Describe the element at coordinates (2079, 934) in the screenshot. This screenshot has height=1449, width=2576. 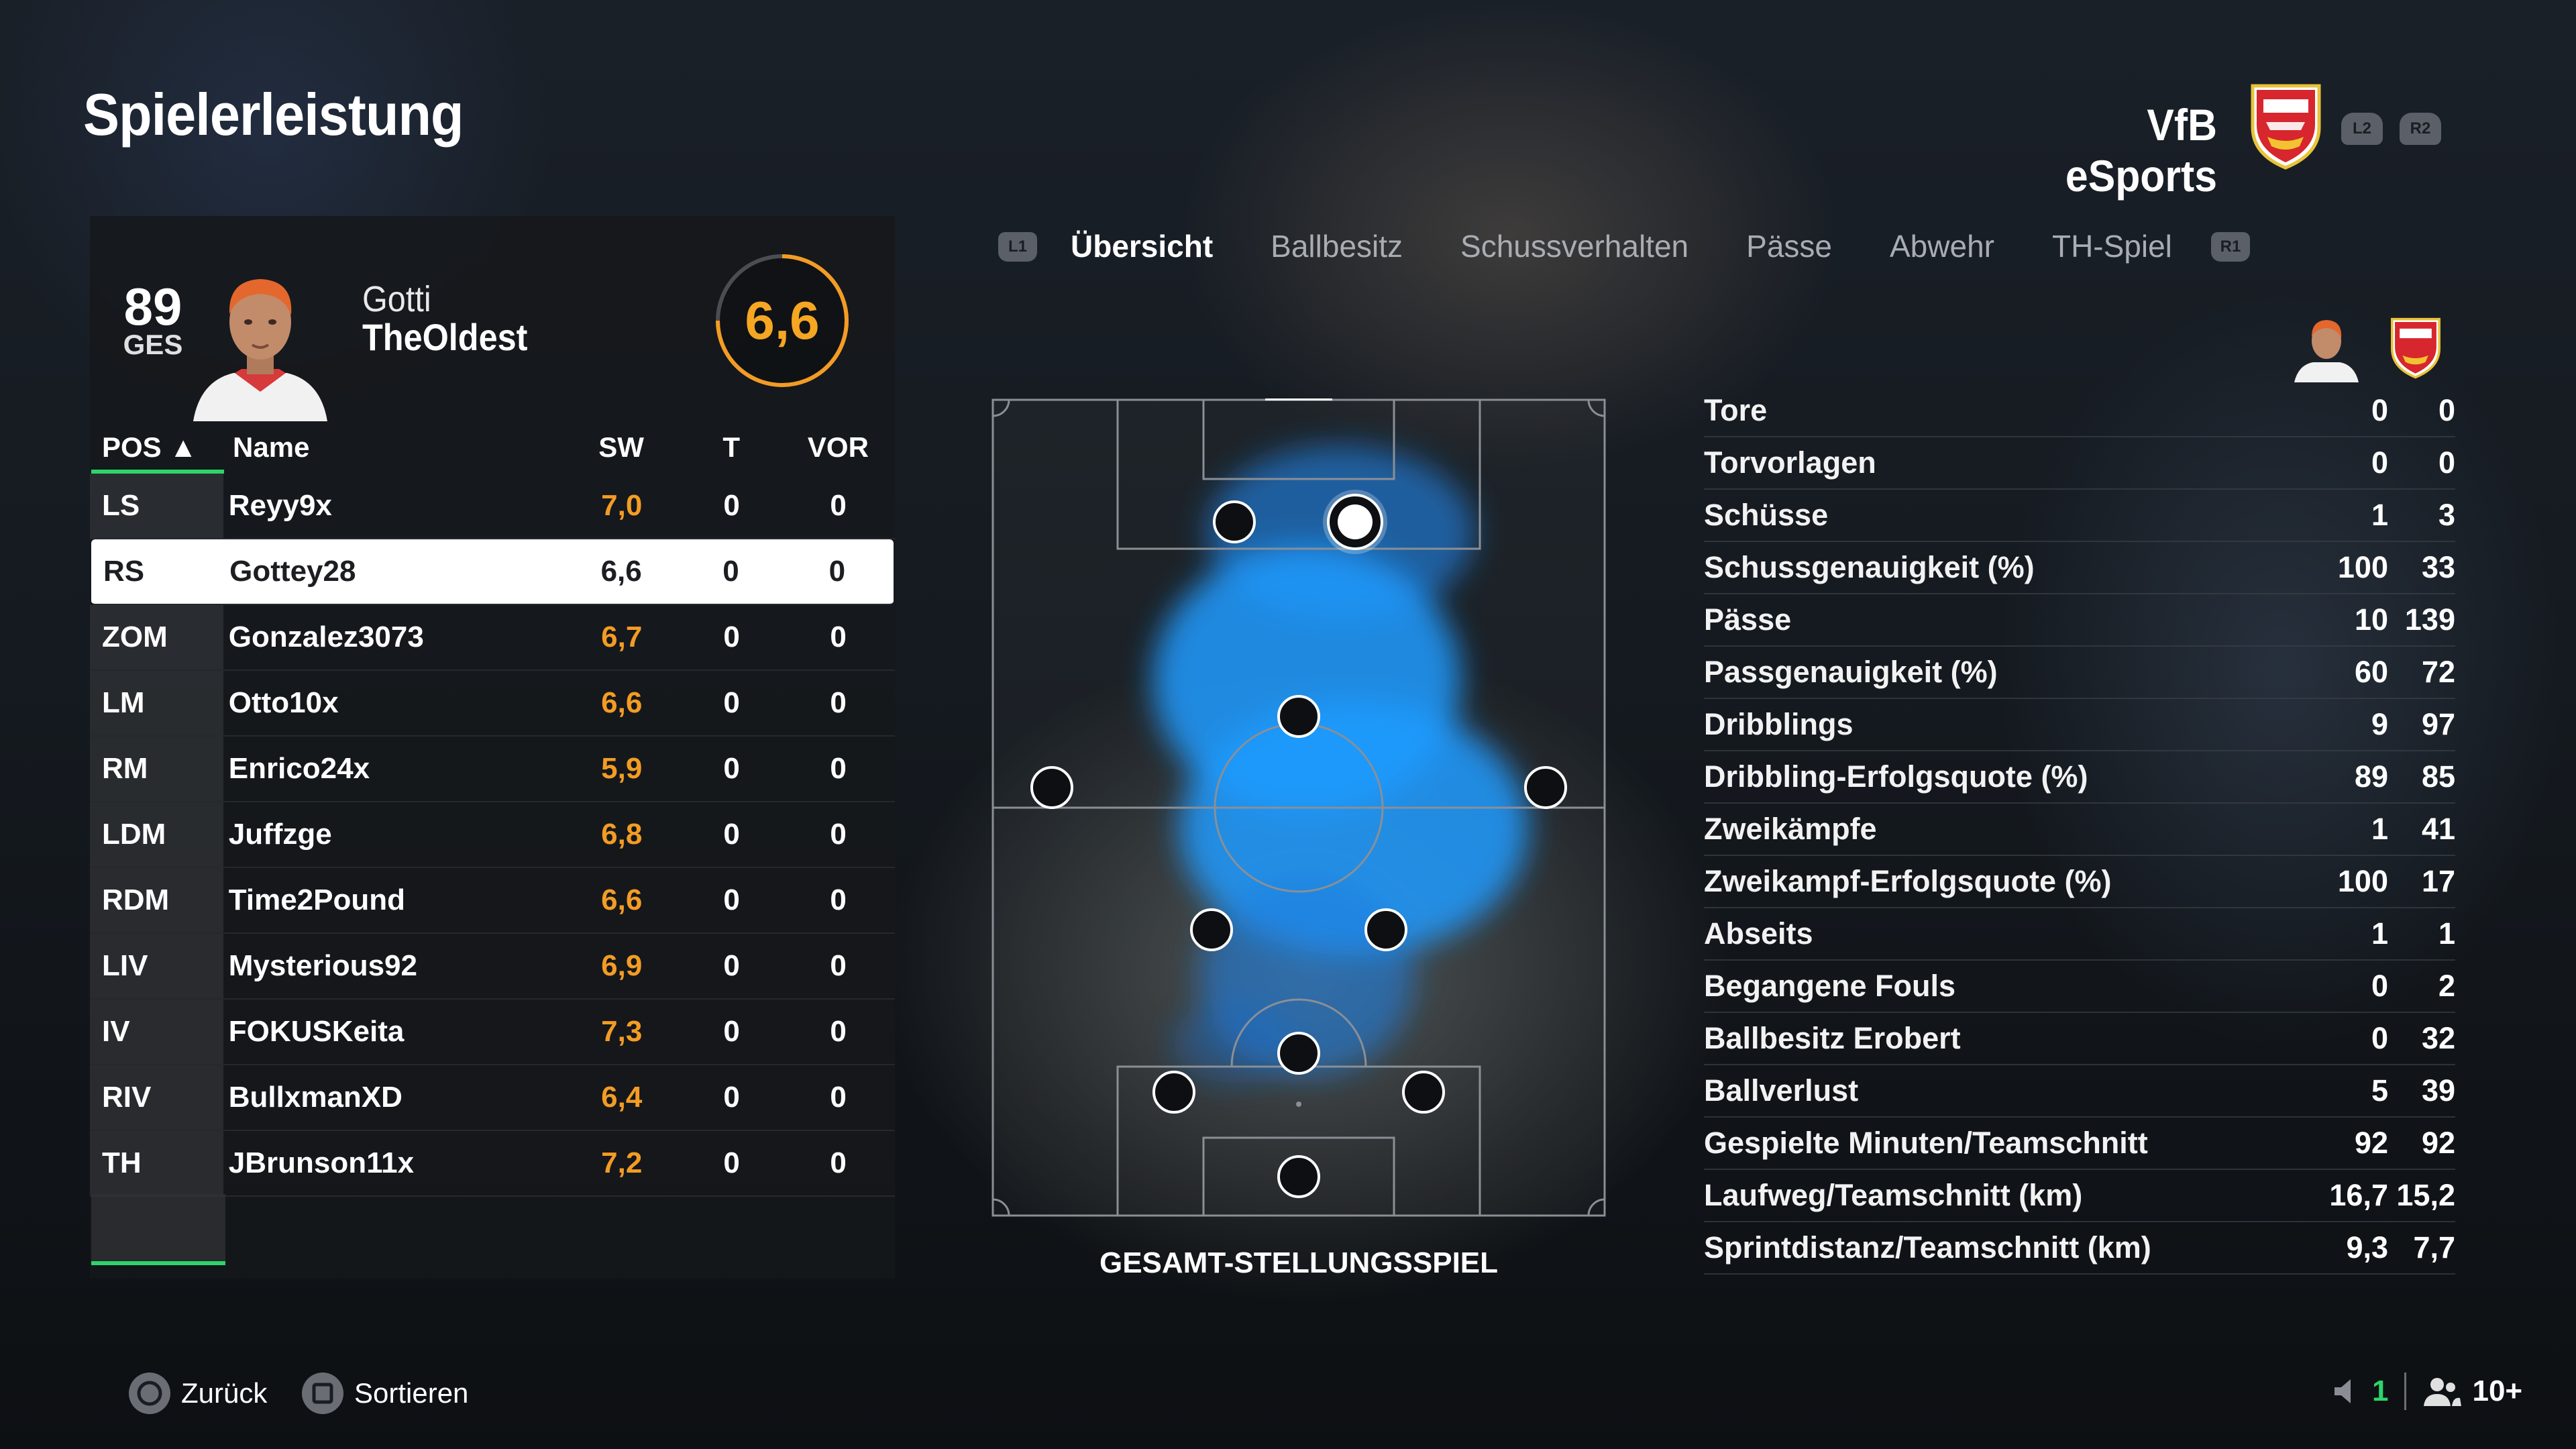
I see `stat-row: Abseits 1 1` at that location.